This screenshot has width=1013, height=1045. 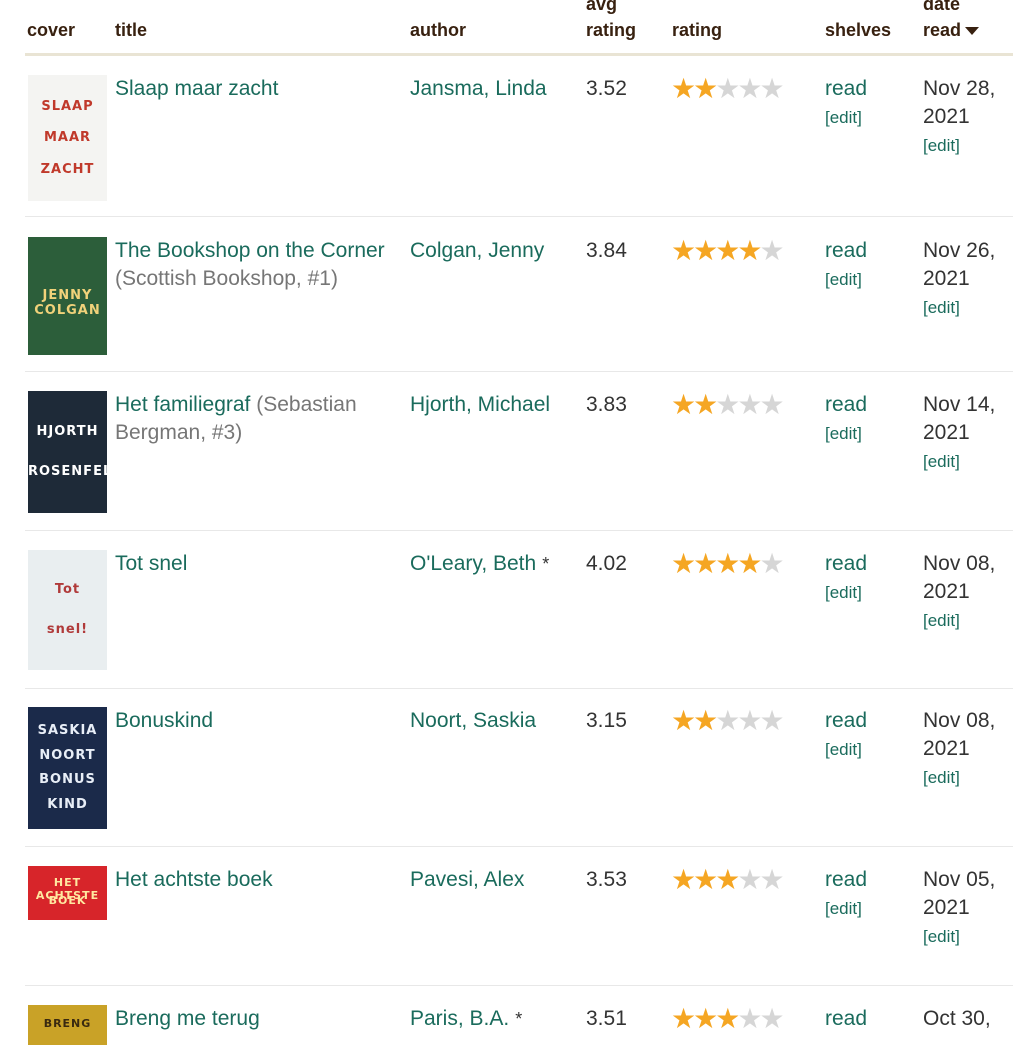 What do you see at coordinates (196, 88) in the screenshot?
I see `book-title-link: Slaap maar zacht` at bounding box center [196, 88].